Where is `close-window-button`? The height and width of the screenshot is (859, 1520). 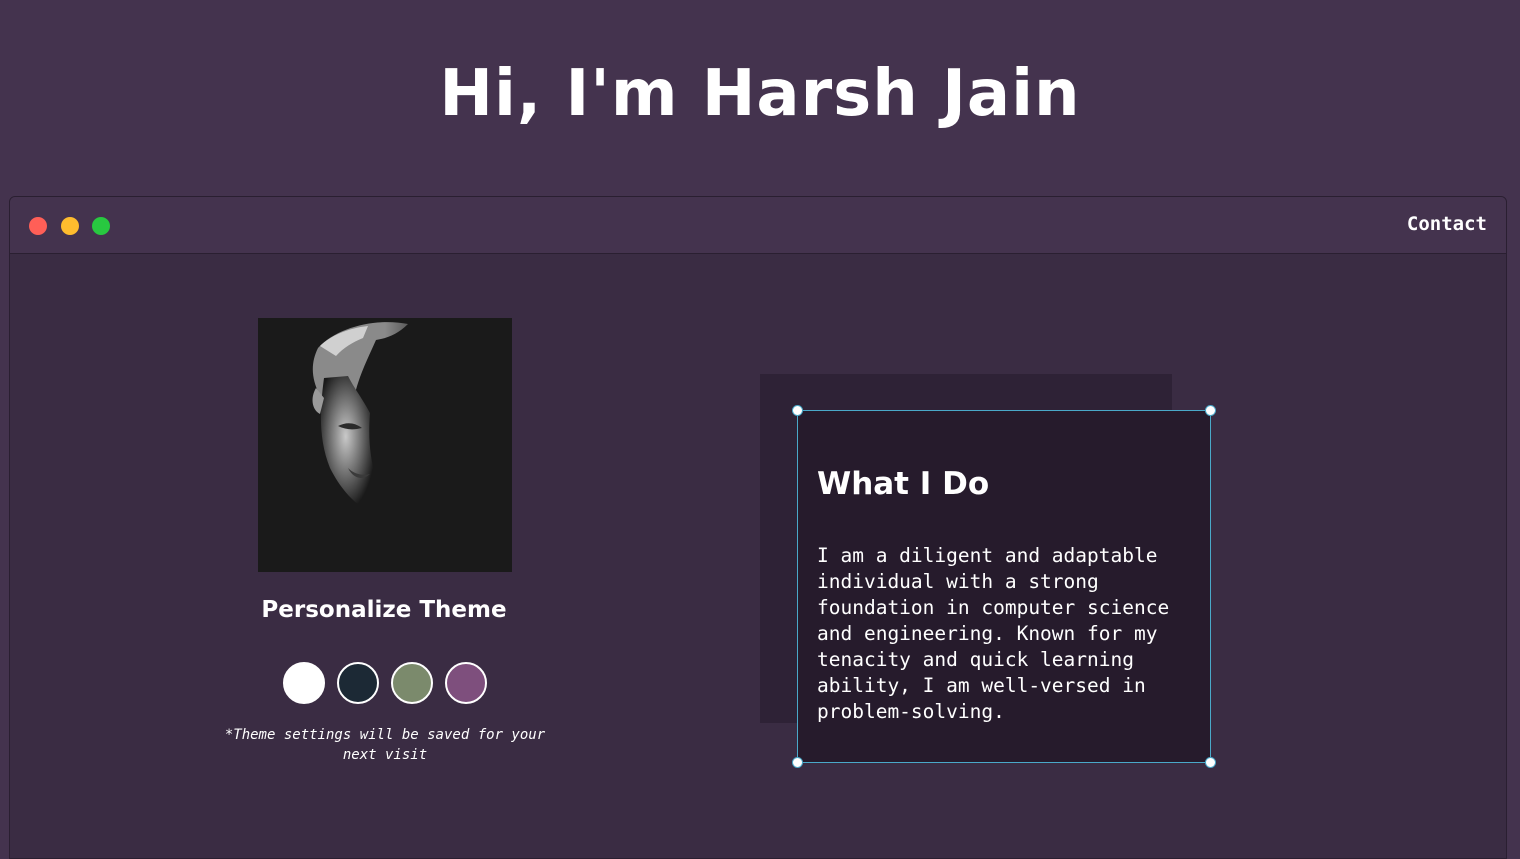
close-window-button is located at coordinates (38, 226).